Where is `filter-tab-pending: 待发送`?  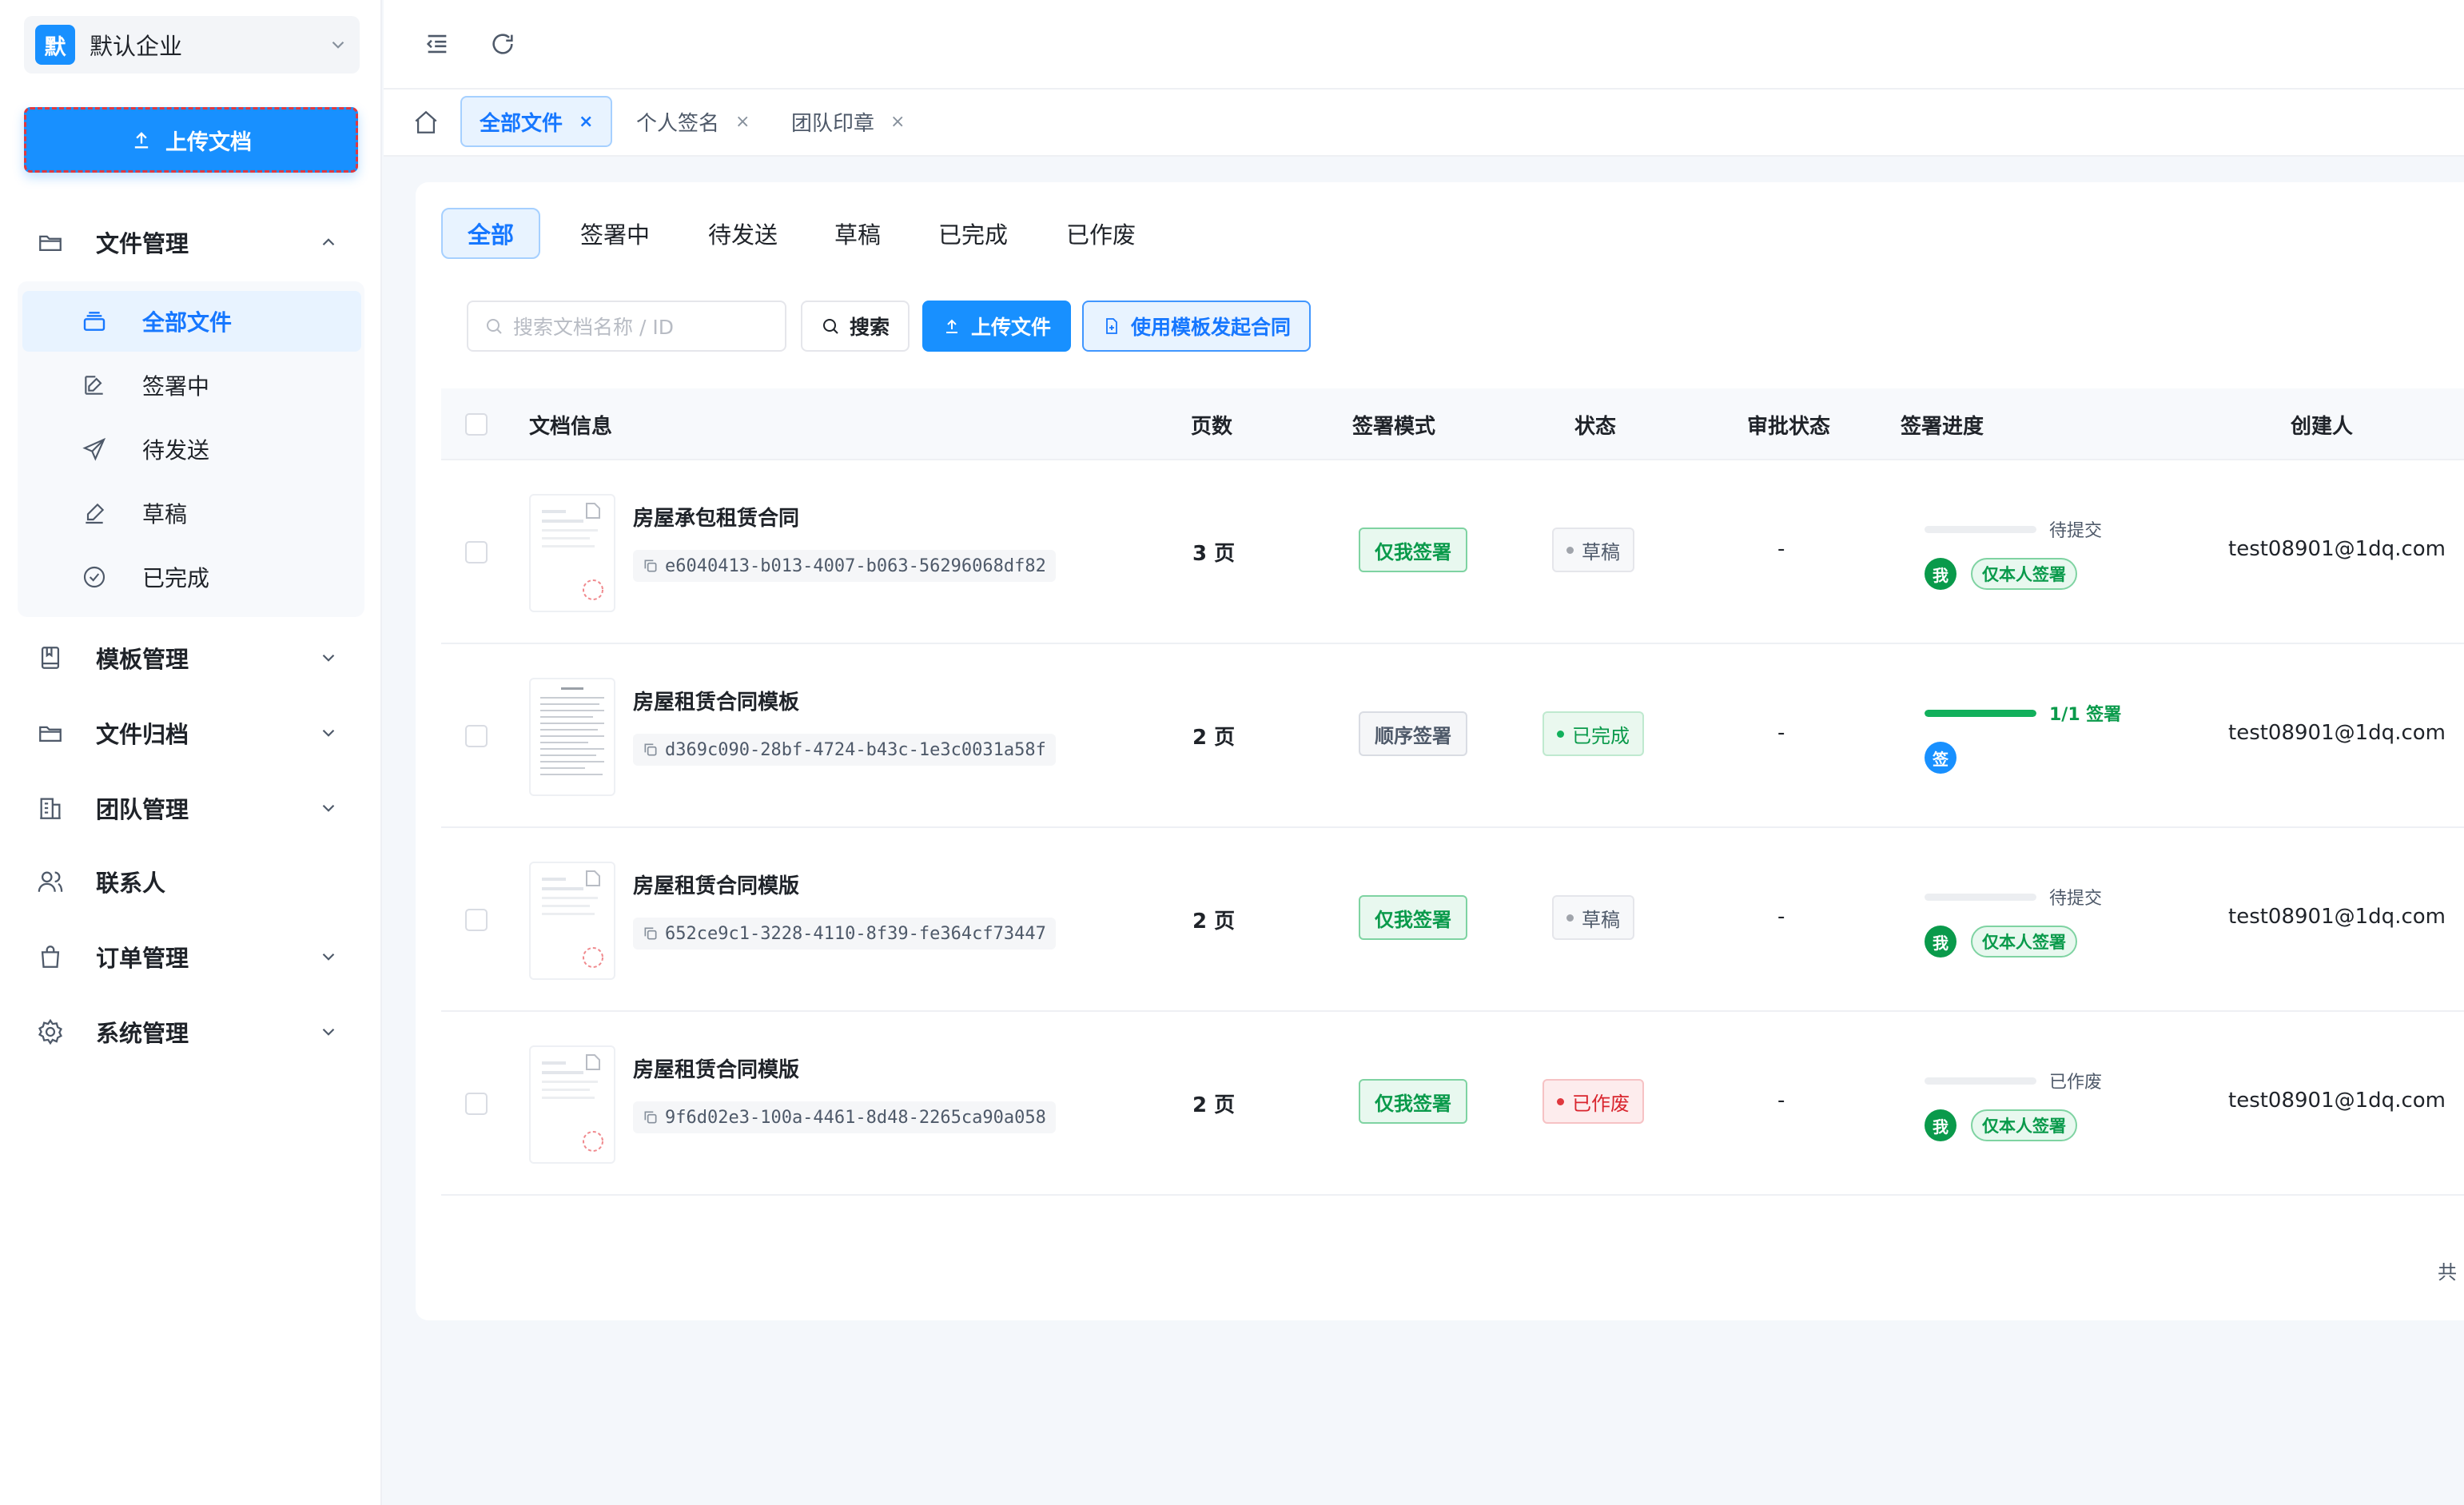 filter-tab-pending: 待发送 is located at coordinates (743, 233).